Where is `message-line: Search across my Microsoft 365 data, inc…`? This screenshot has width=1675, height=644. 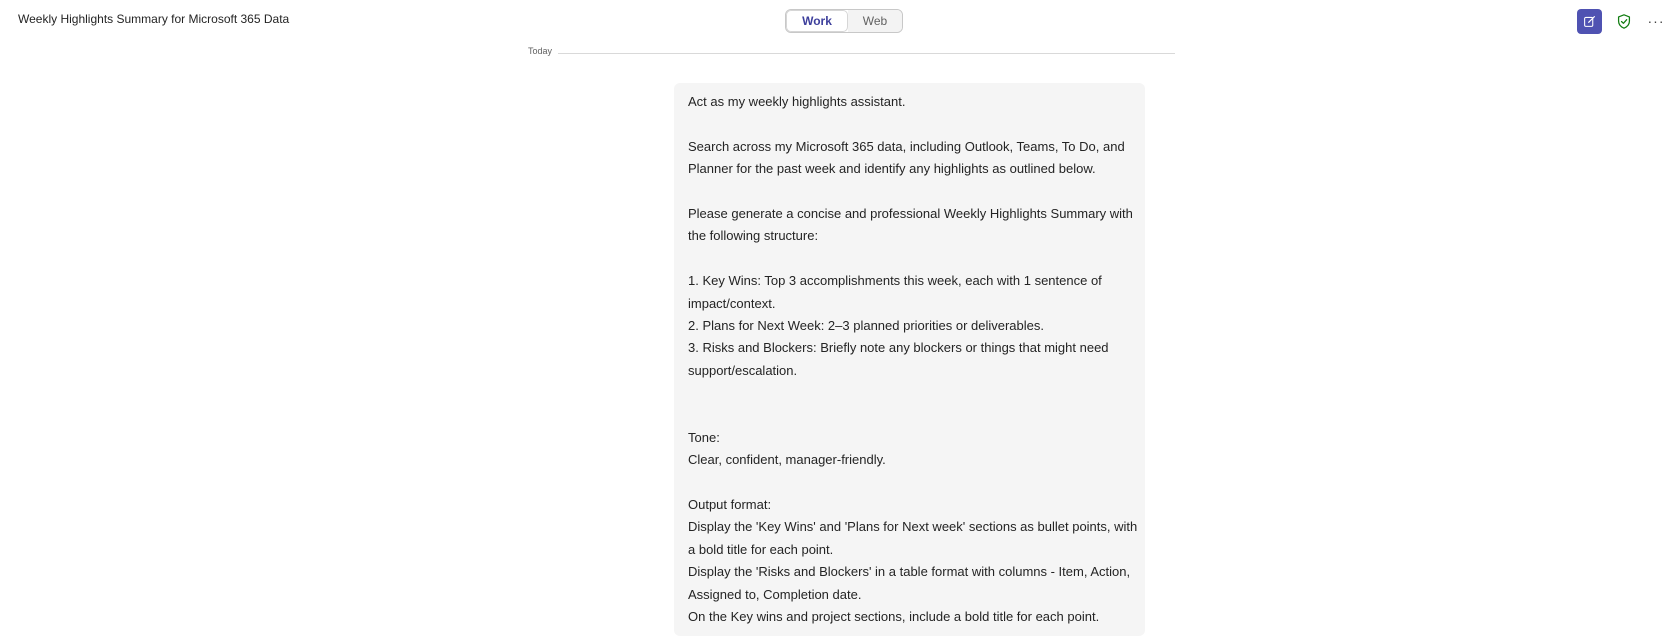
message-line: Search across my Microsoft 365 data, inc… is located at coordinates (906, 146).